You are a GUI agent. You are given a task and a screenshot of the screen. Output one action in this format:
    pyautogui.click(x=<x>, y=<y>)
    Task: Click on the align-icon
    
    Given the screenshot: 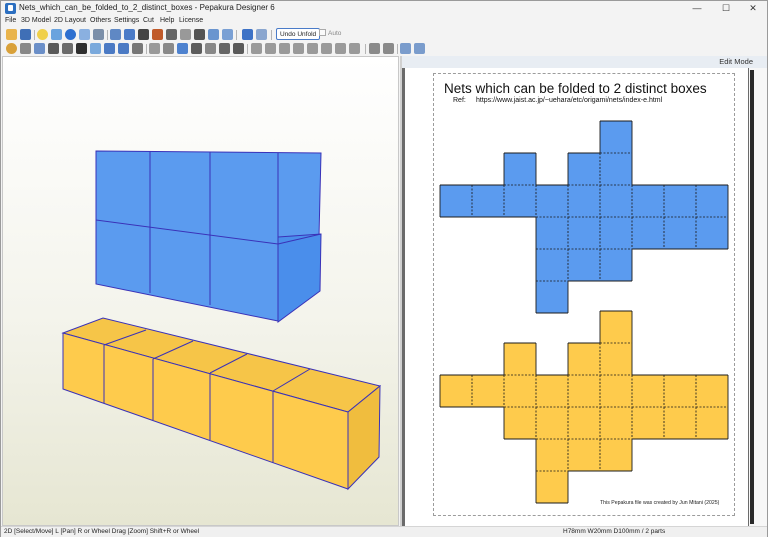 What is the action you would take?
    pyautogui.click(x=196, y=48)
    